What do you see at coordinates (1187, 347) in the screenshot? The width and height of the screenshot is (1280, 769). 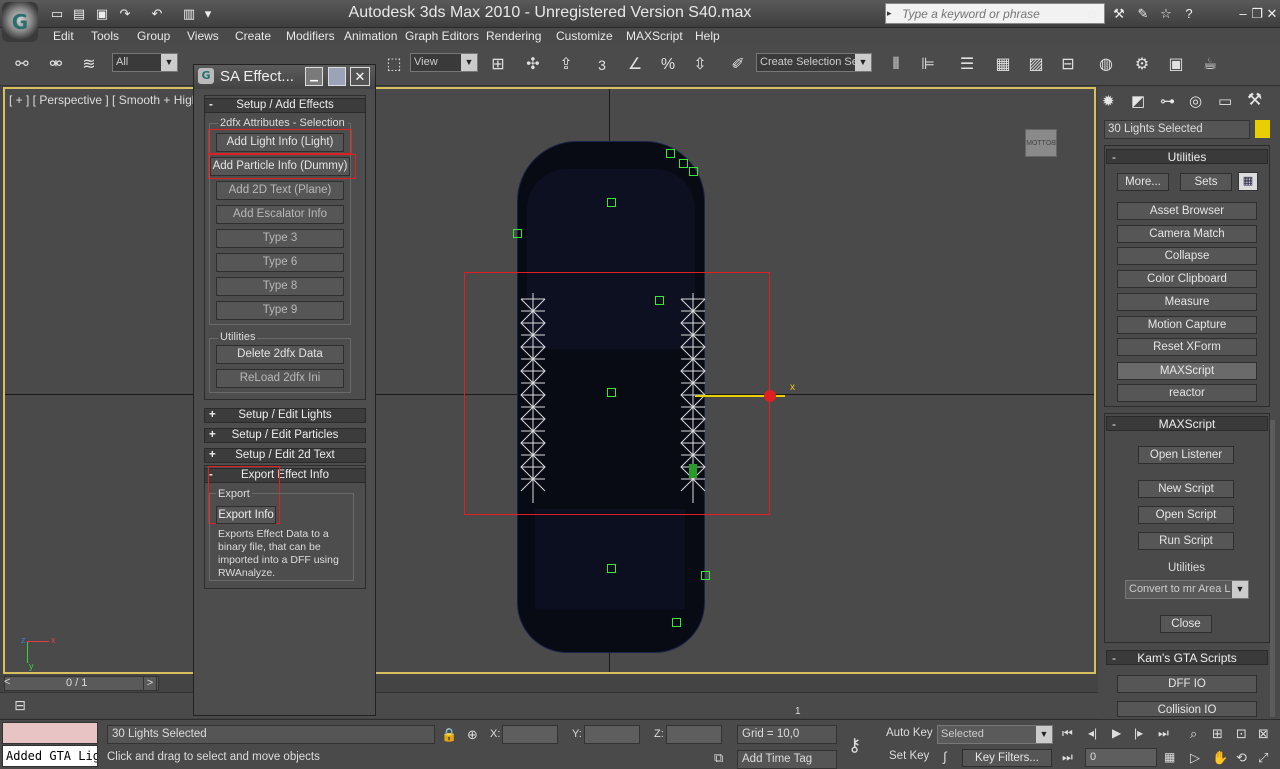 I see `utility-reset-xform: Reset XForm` at bounding box center [1187, 347].